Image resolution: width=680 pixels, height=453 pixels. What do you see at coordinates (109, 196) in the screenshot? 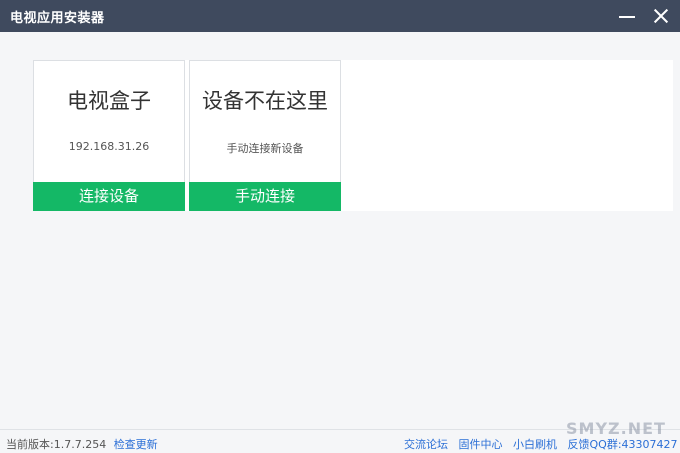
I see `connect-device-button: 连接设备` at bounding box center [109, 196].